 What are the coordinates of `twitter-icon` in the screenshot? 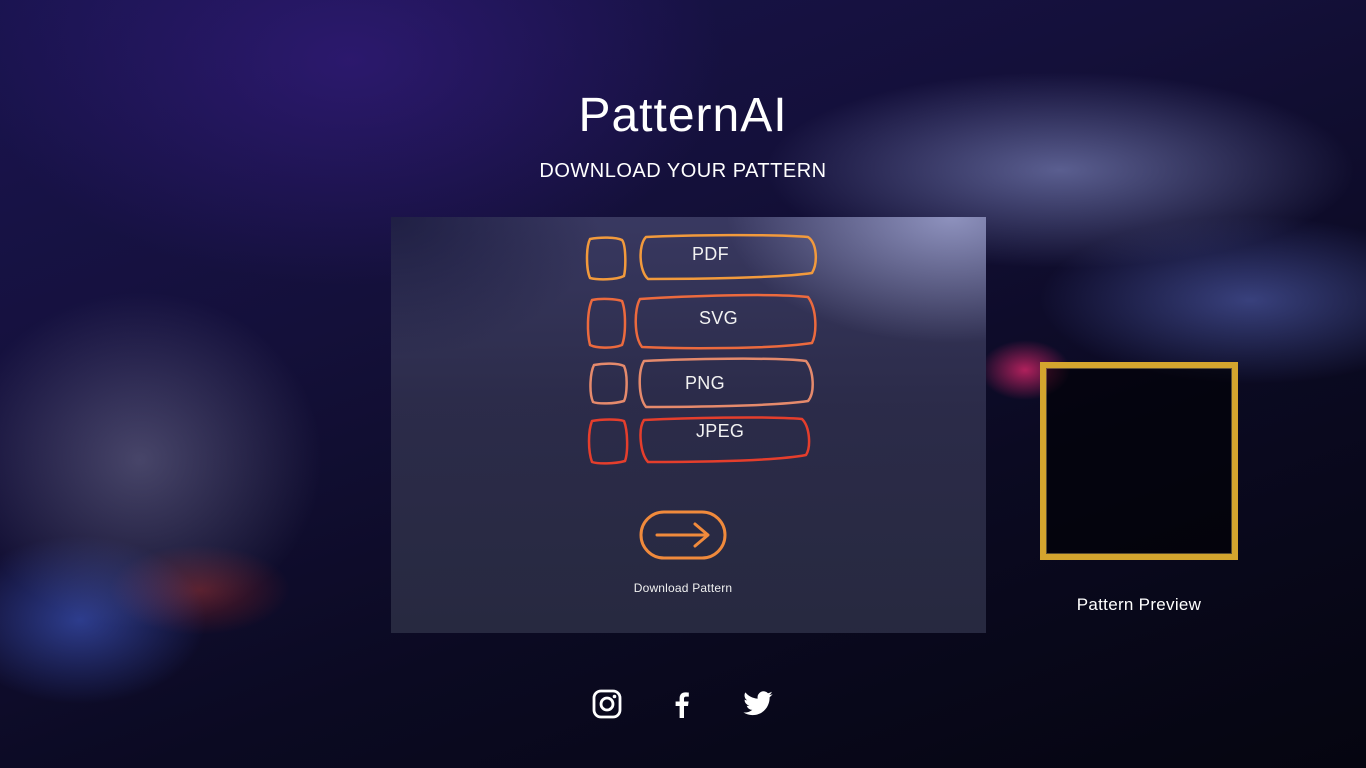 It's located at (758, 703).